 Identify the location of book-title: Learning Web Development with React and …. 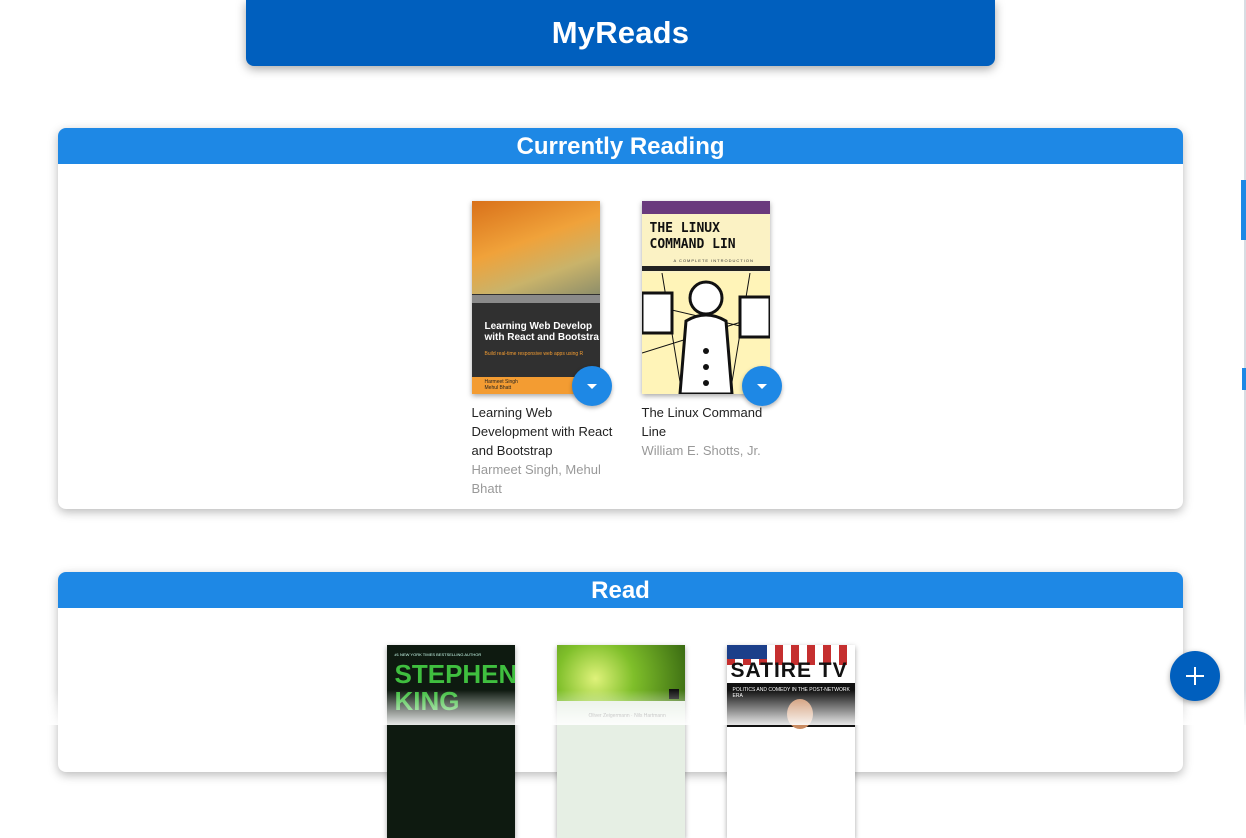
(542, 431).